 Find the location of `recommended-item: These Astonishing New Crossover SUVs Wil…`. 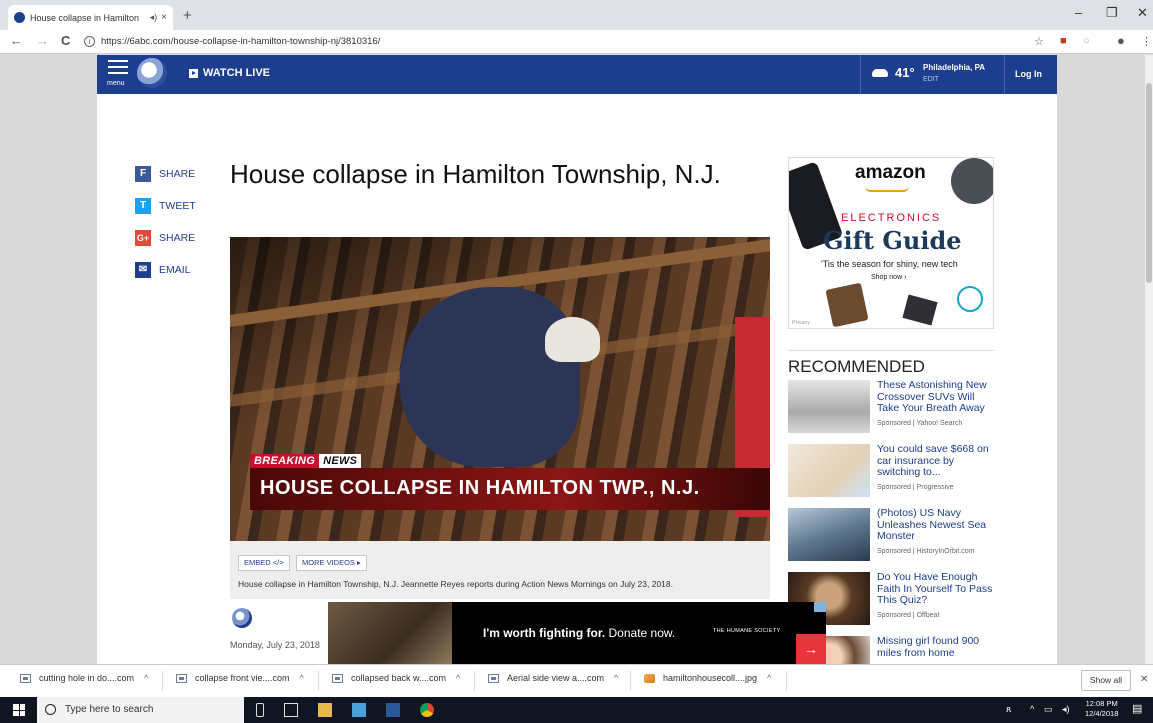

recommended-item: These Astonishing New Crossover SUVs Wil… is located at coordinates (891, 408).